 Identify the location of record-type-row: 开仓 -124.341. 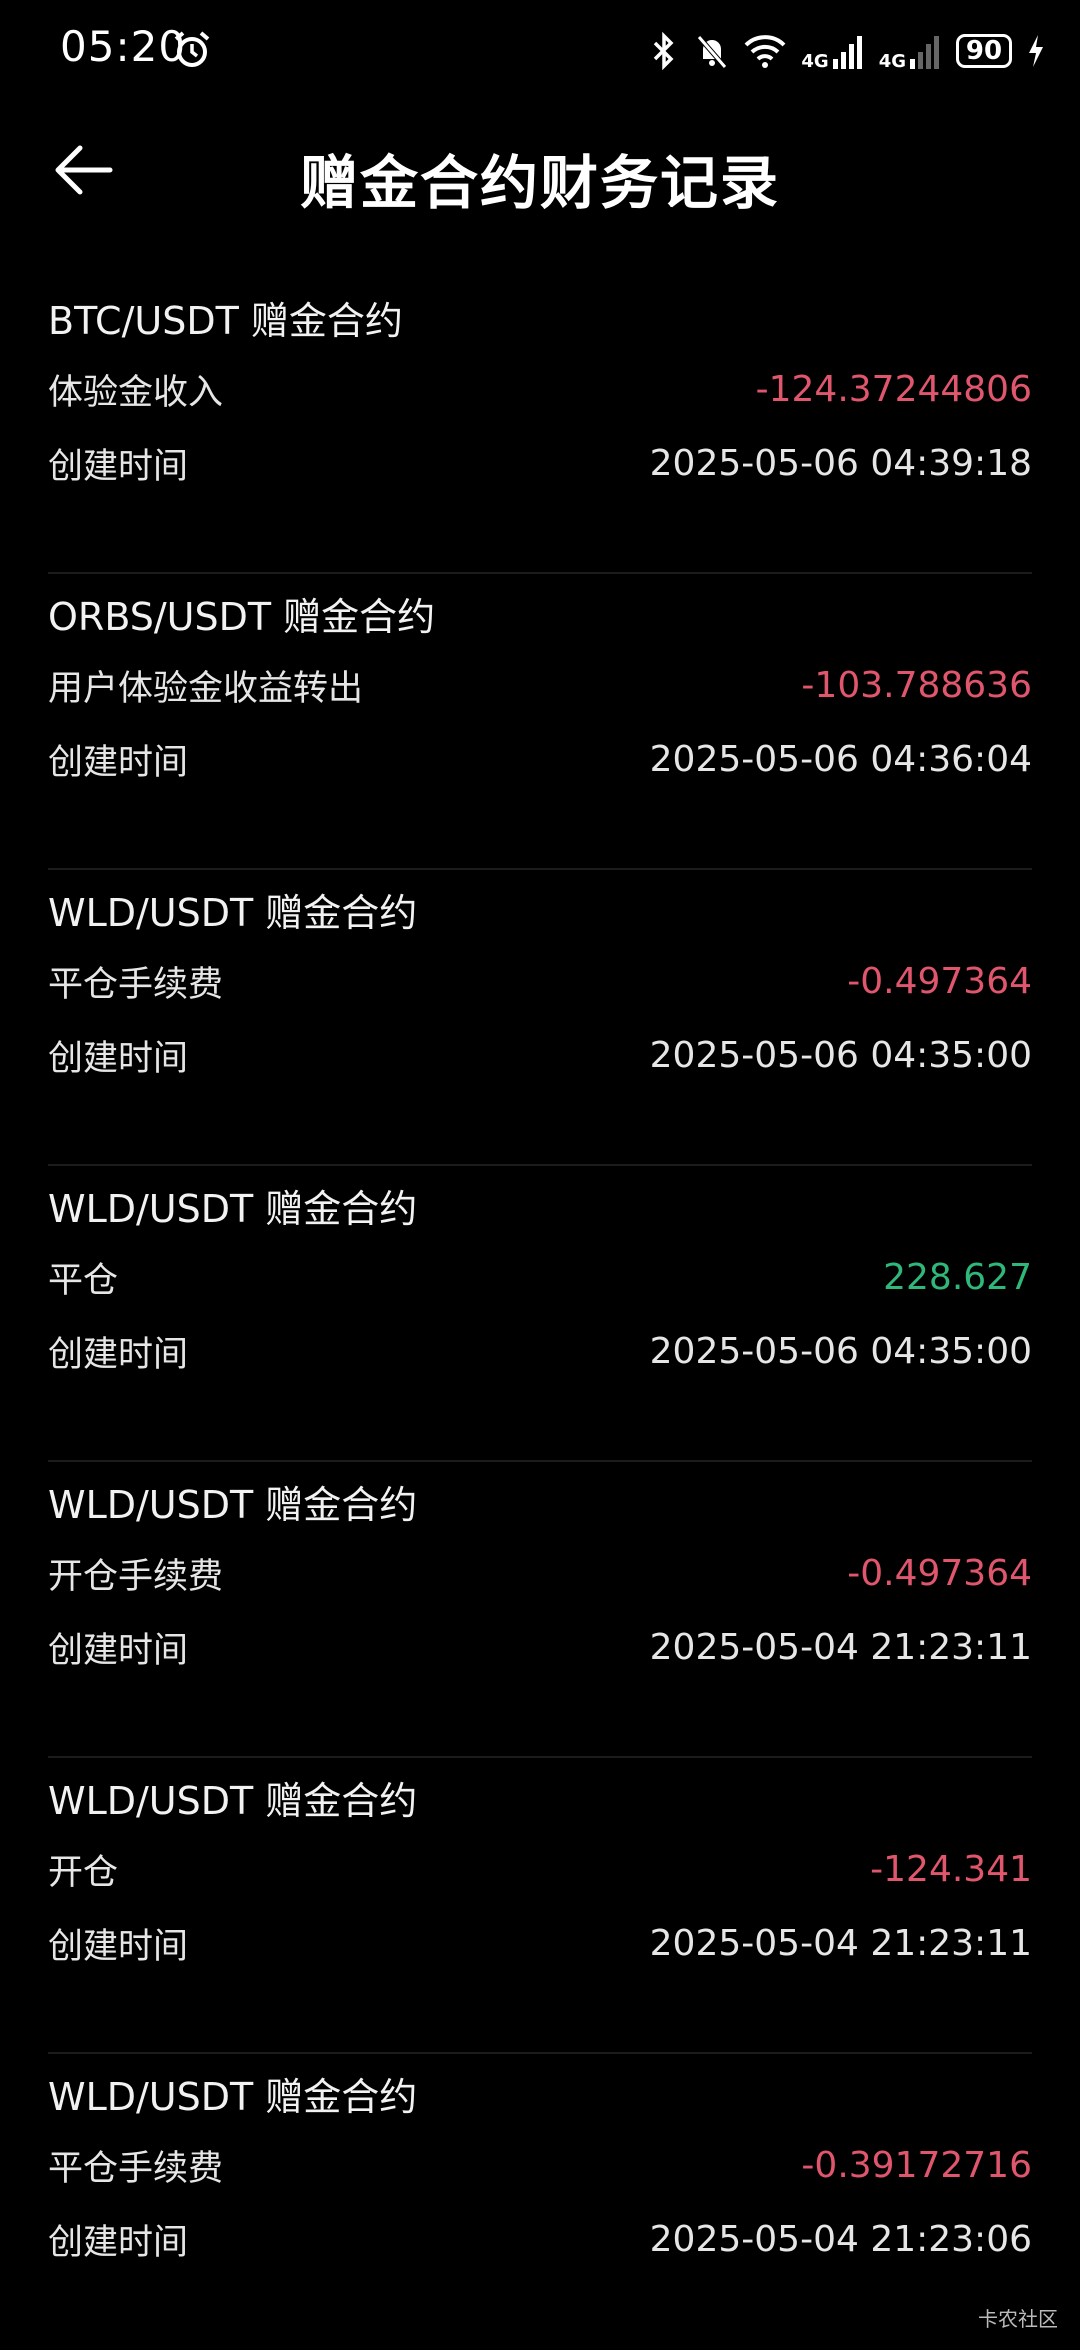
(540, 1869).